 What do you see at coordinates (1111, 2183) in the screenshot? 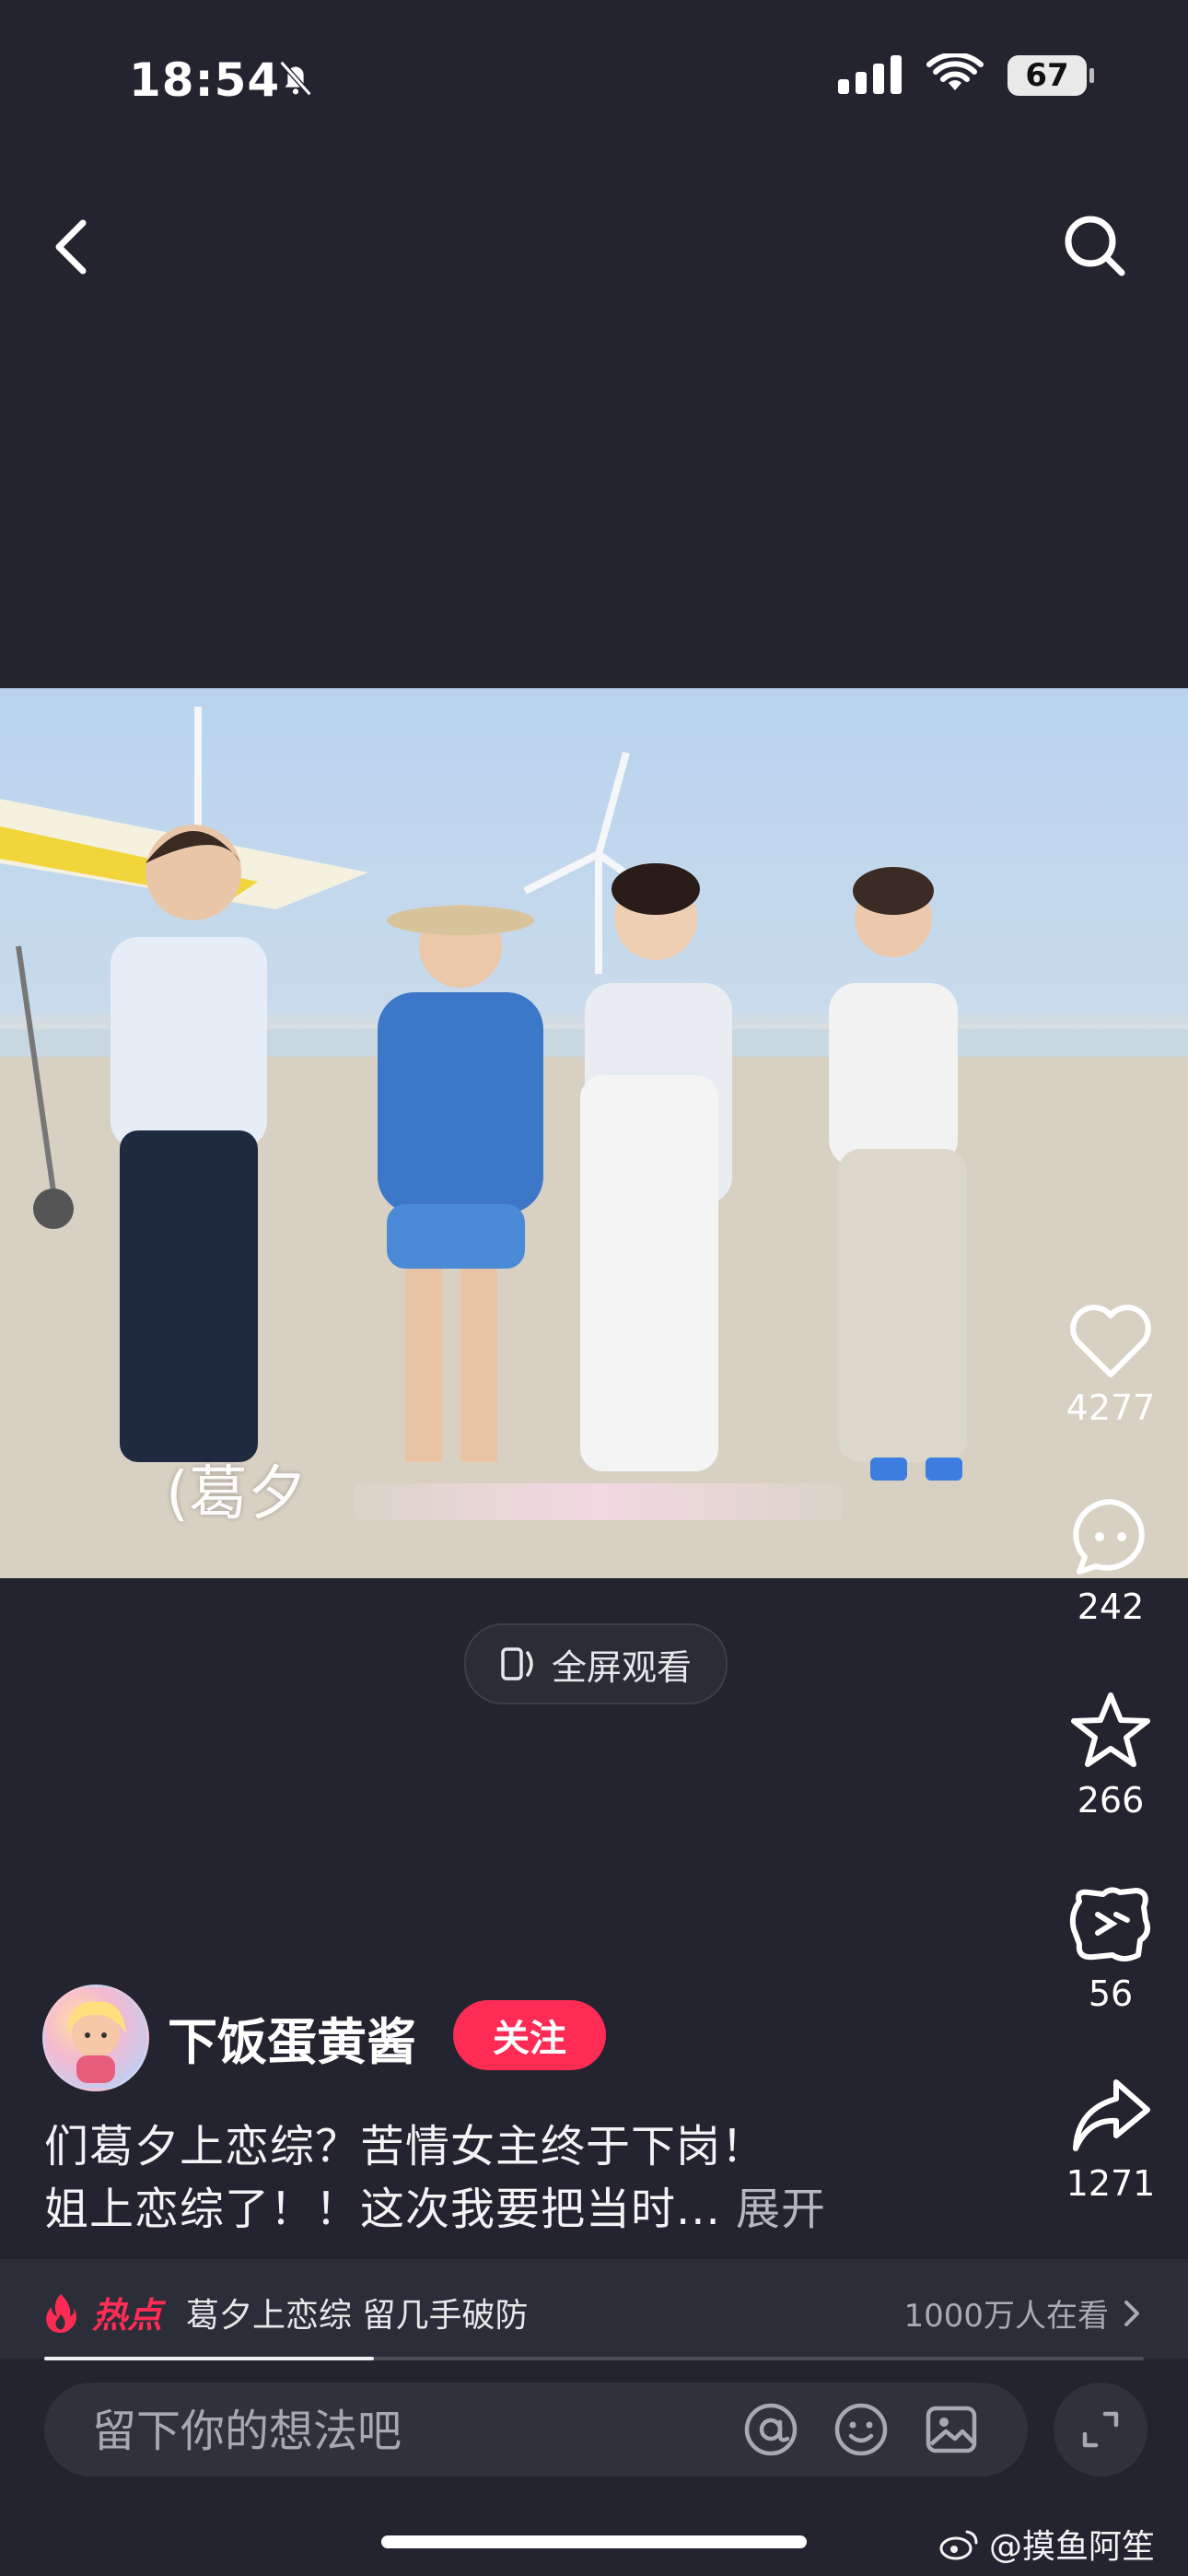
I see `share-count: 1271` at bounding box center [1111, 2183].